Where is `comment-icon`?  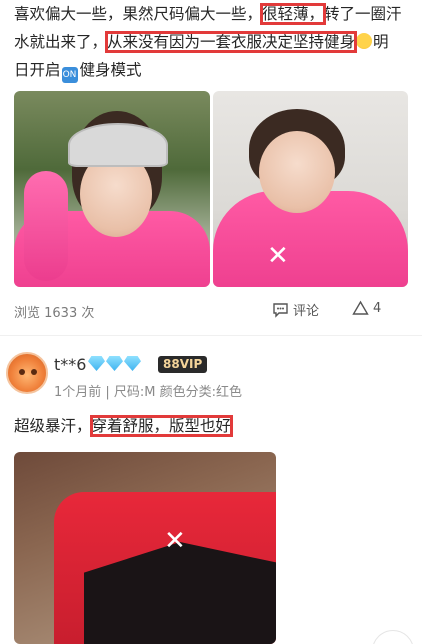 comment-icon is located at coordinates (280, 310).